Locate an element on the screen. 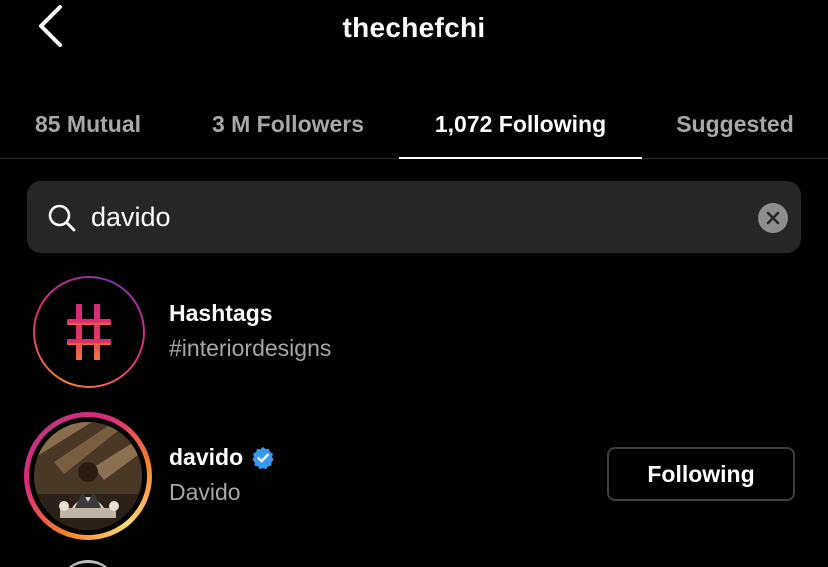  hashtag-avatar is located at coordinates (89, 332).